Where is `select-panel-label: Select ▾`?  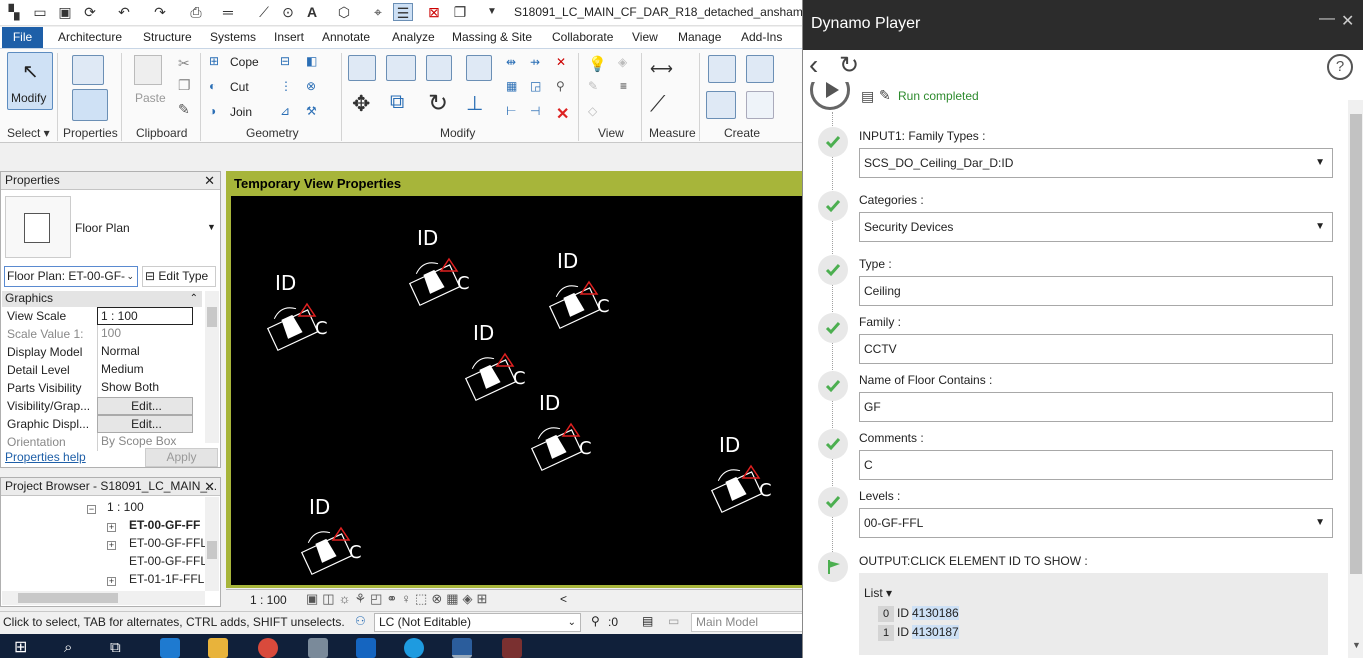
select-panel-label: Select ▾ is located at coordinates (28, 133).